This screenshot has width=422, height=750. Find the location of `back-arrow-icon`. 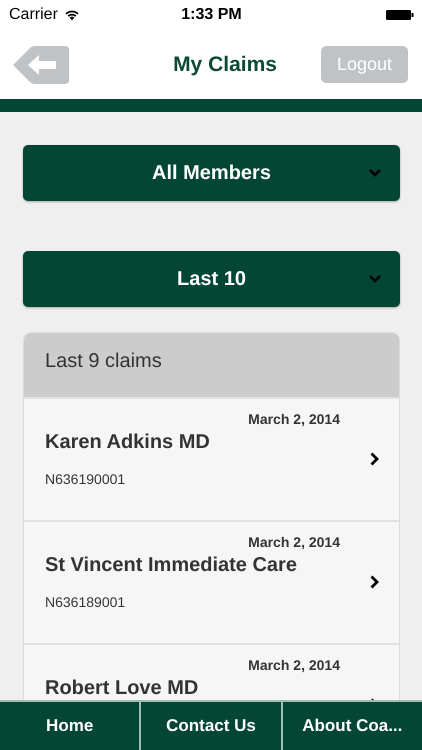

back-arrow-icon is located at coordinates (41, 65).